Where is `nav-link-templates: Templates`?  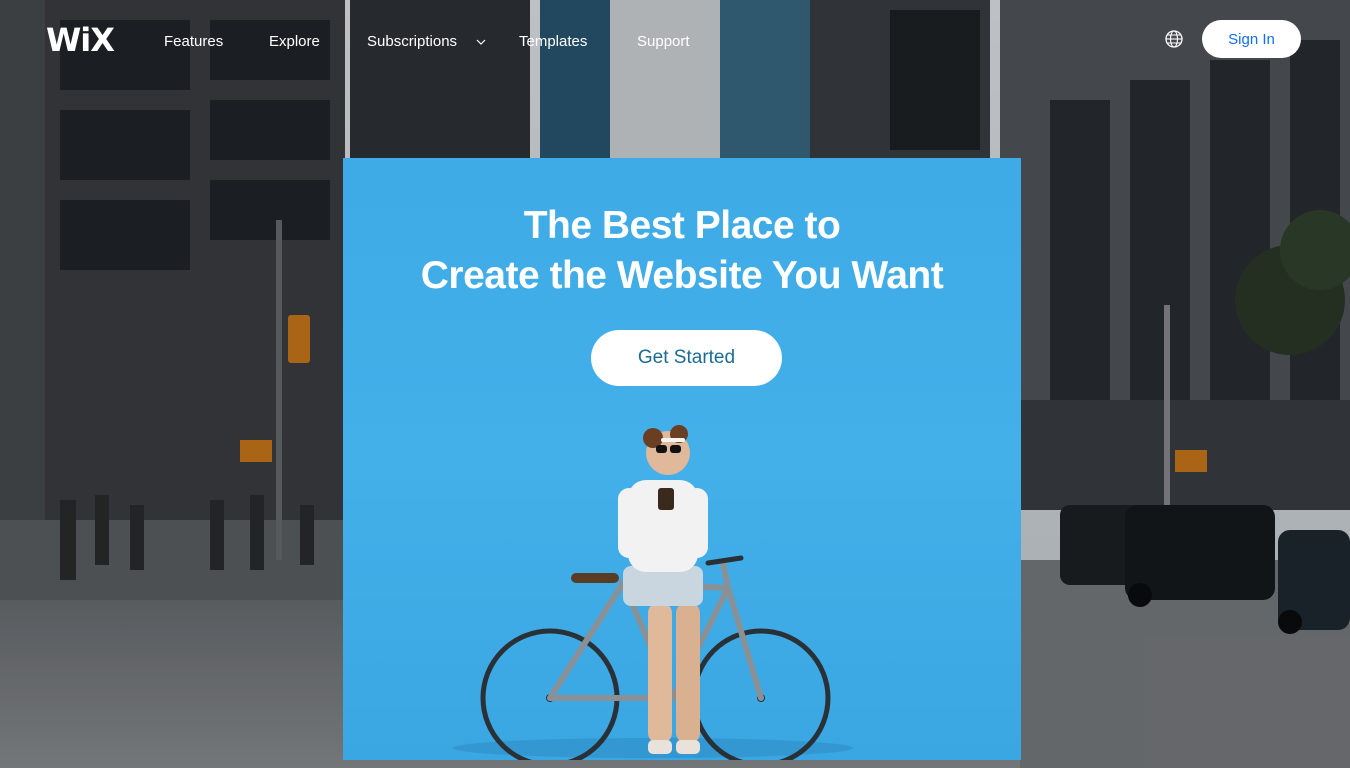 nav-link-templates: Templates is located at coordinates (553, 42).